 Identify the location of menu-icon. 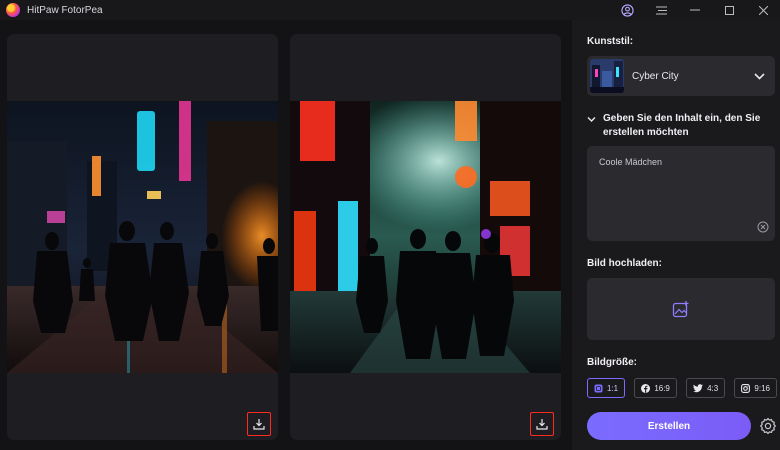
(661, 10).